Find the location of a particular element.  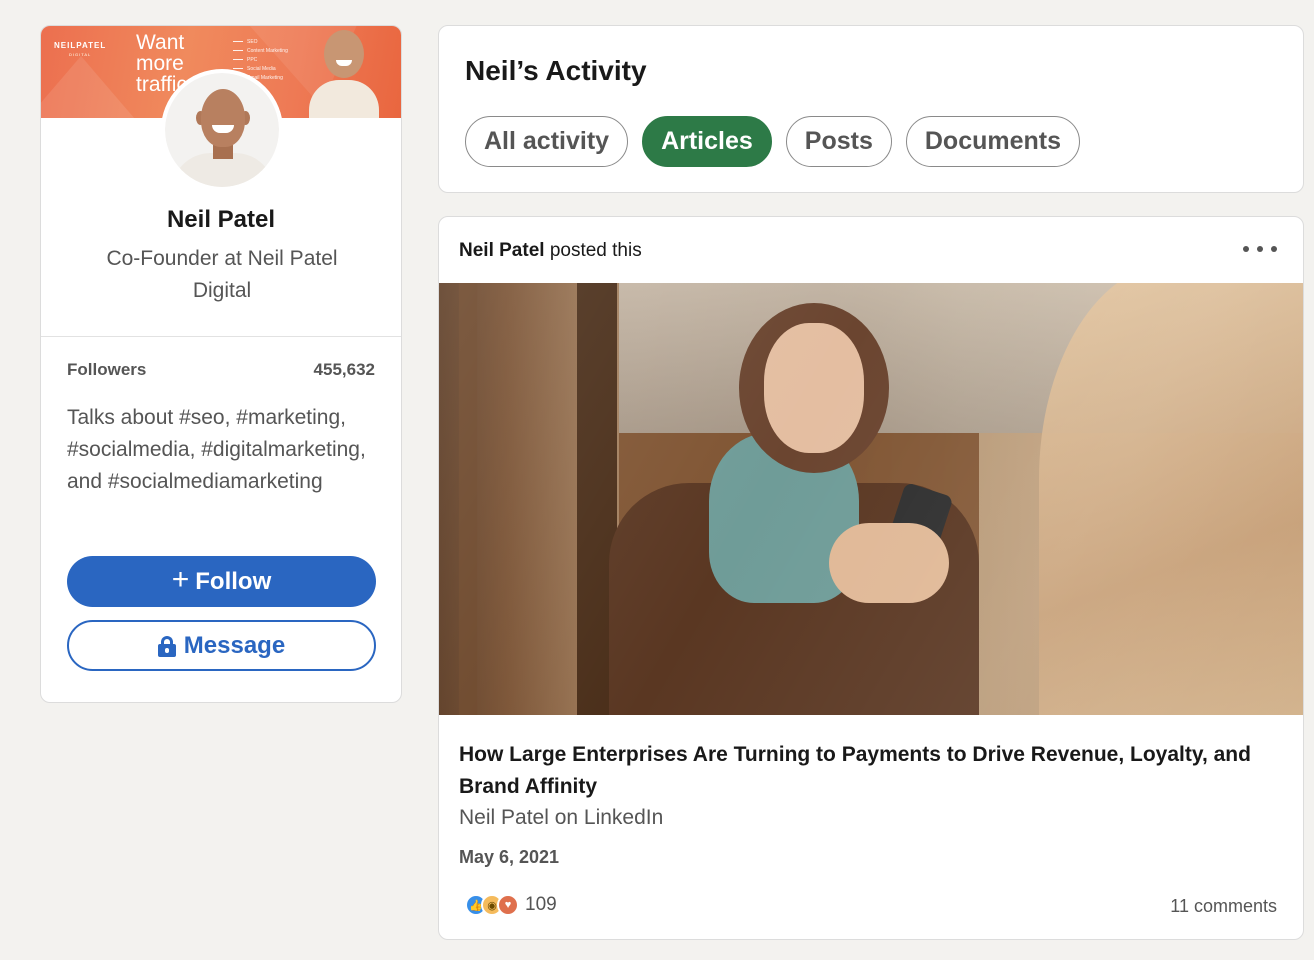

activity-filters: All activity Articles Posts Documents is located at coordinates (773, 141).